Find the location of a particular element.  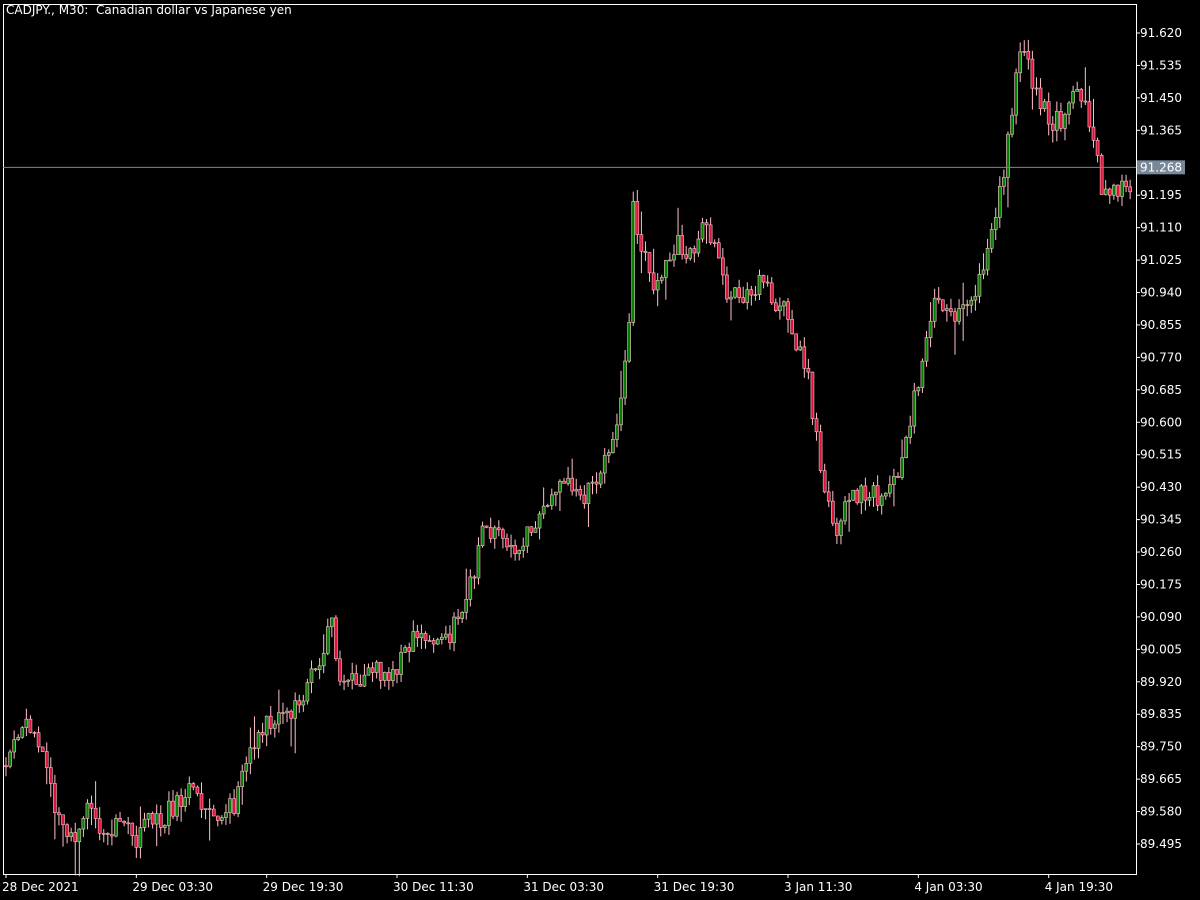

y-tick-label: 90.770 is located at coordinates (1161, 357).